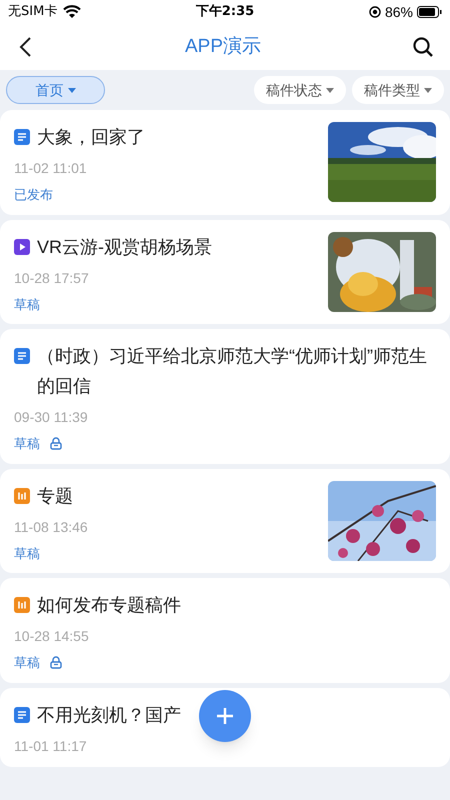 The width and height of the screenshot is (450, 800). What do you see at coordinates (429, 12) in the screenshot?
I see `battery-icon` at bounding box center [429, 12].